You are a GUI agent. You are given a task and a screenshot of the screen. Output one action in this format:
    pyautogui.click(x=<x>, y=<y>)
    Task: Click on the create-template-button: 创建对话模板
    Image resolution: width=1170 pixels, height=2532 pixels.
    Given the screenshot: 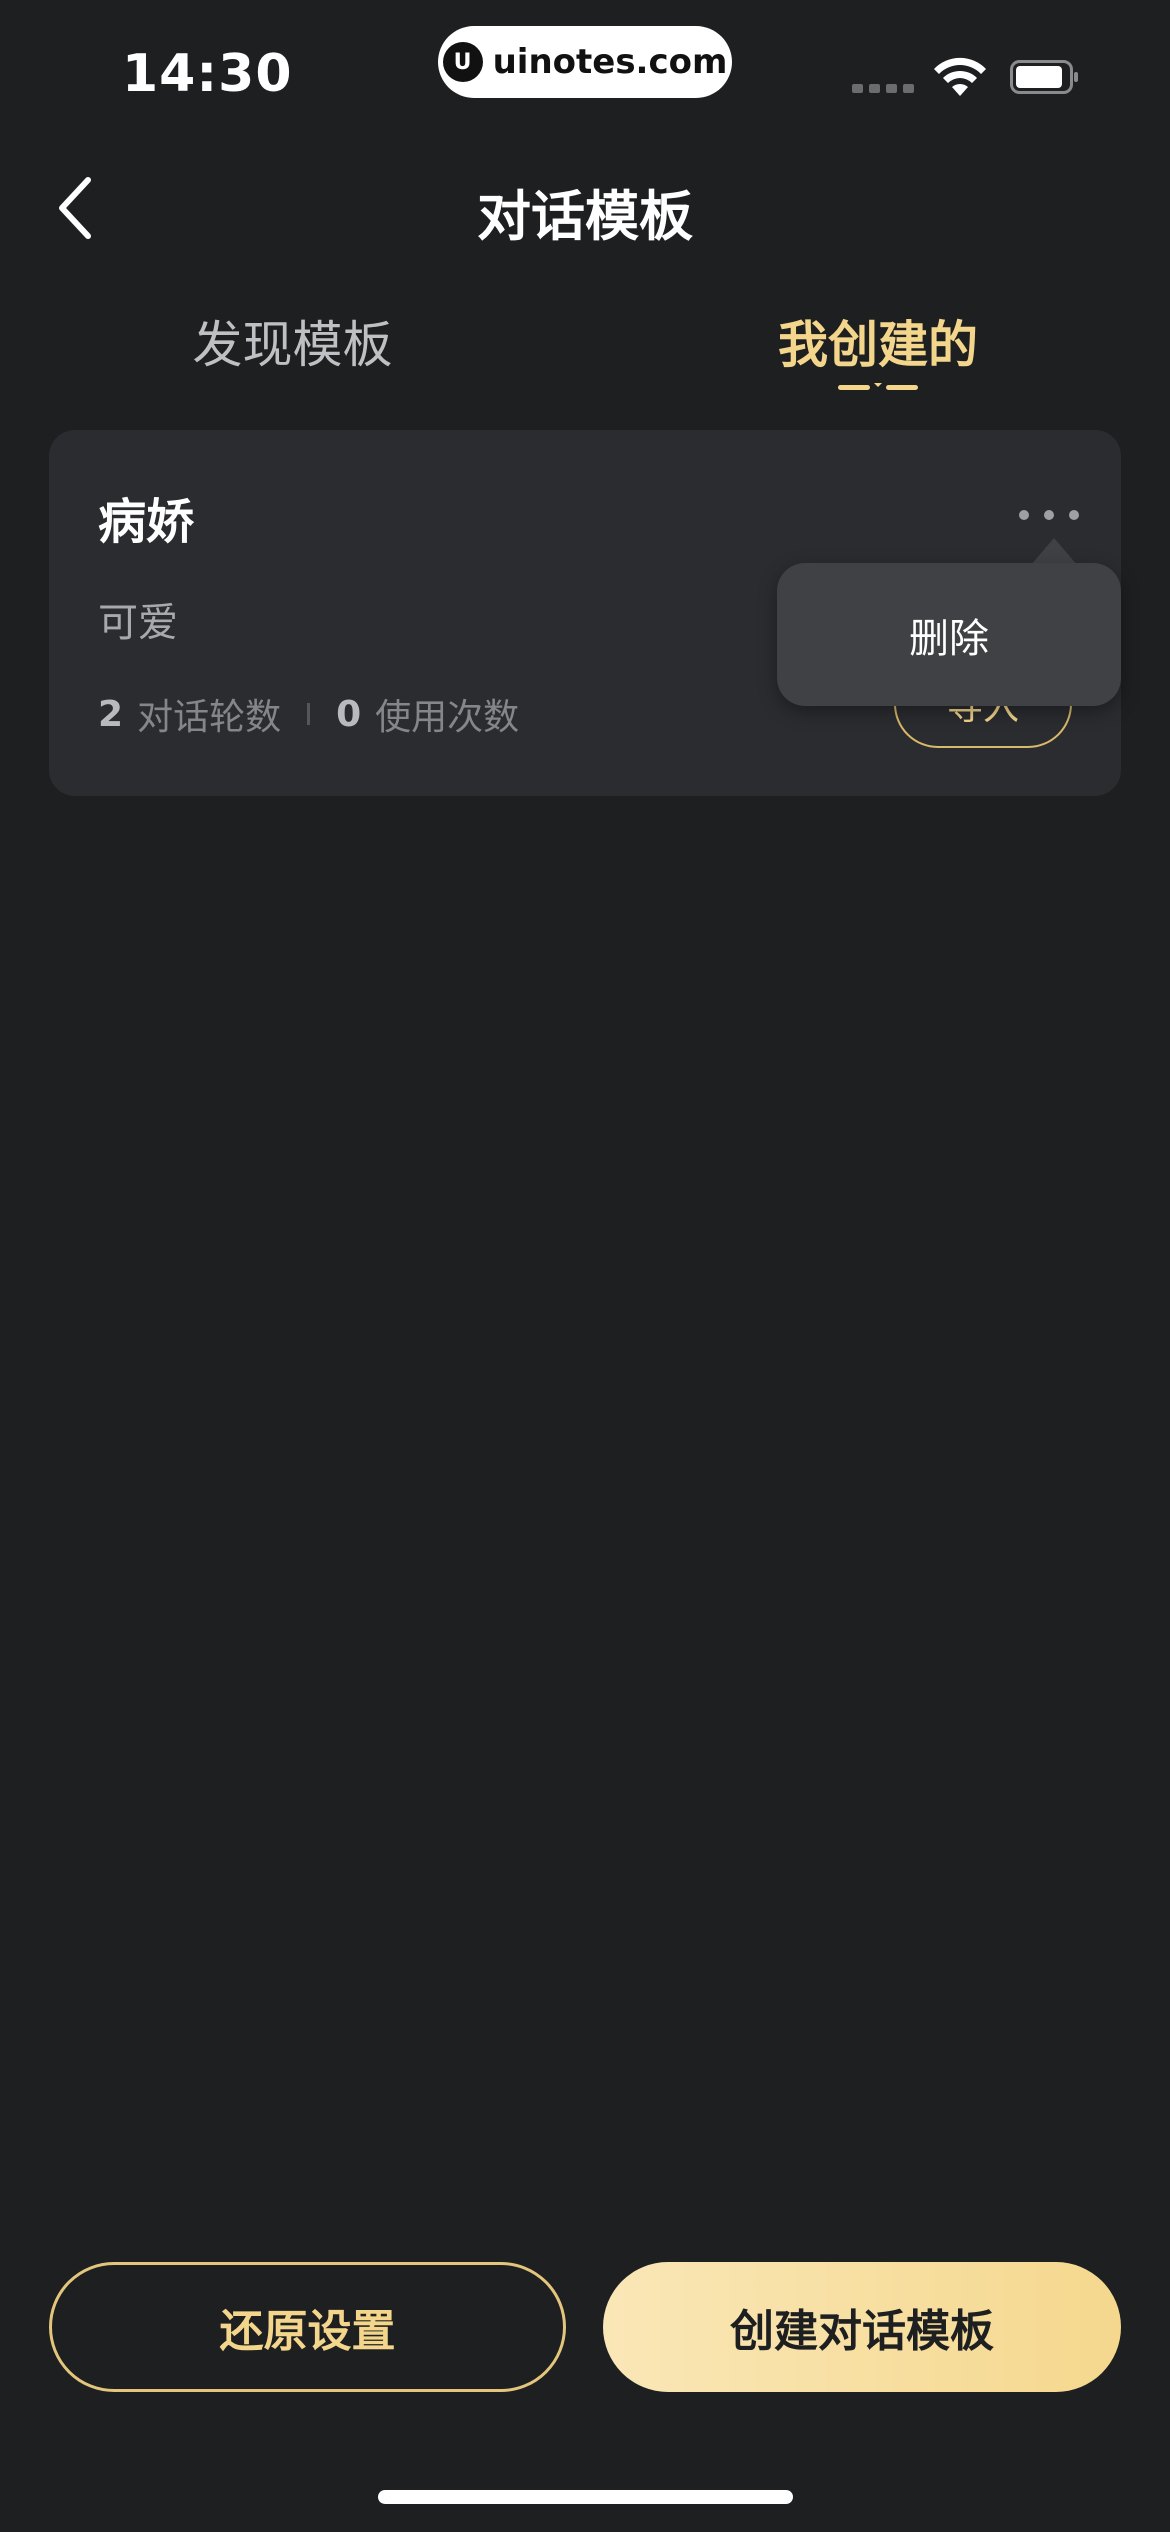 What is the action you would take?
    pyautogui.click(x=862, y=2327)
    